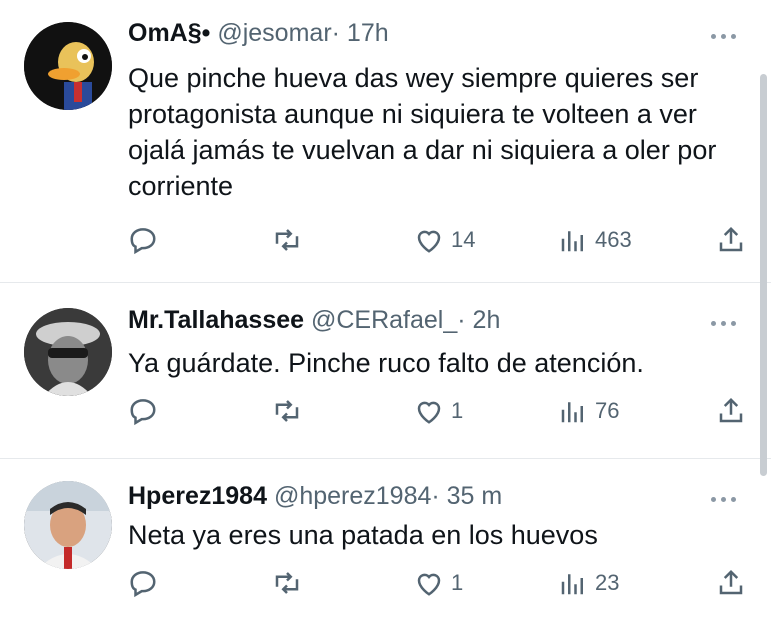  I want to click on view-count: 23, so click(607, 582).